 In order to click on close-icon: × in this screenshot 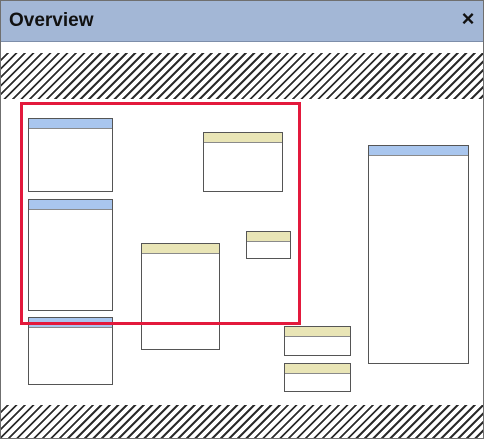, I will do `click(468, 19)`.